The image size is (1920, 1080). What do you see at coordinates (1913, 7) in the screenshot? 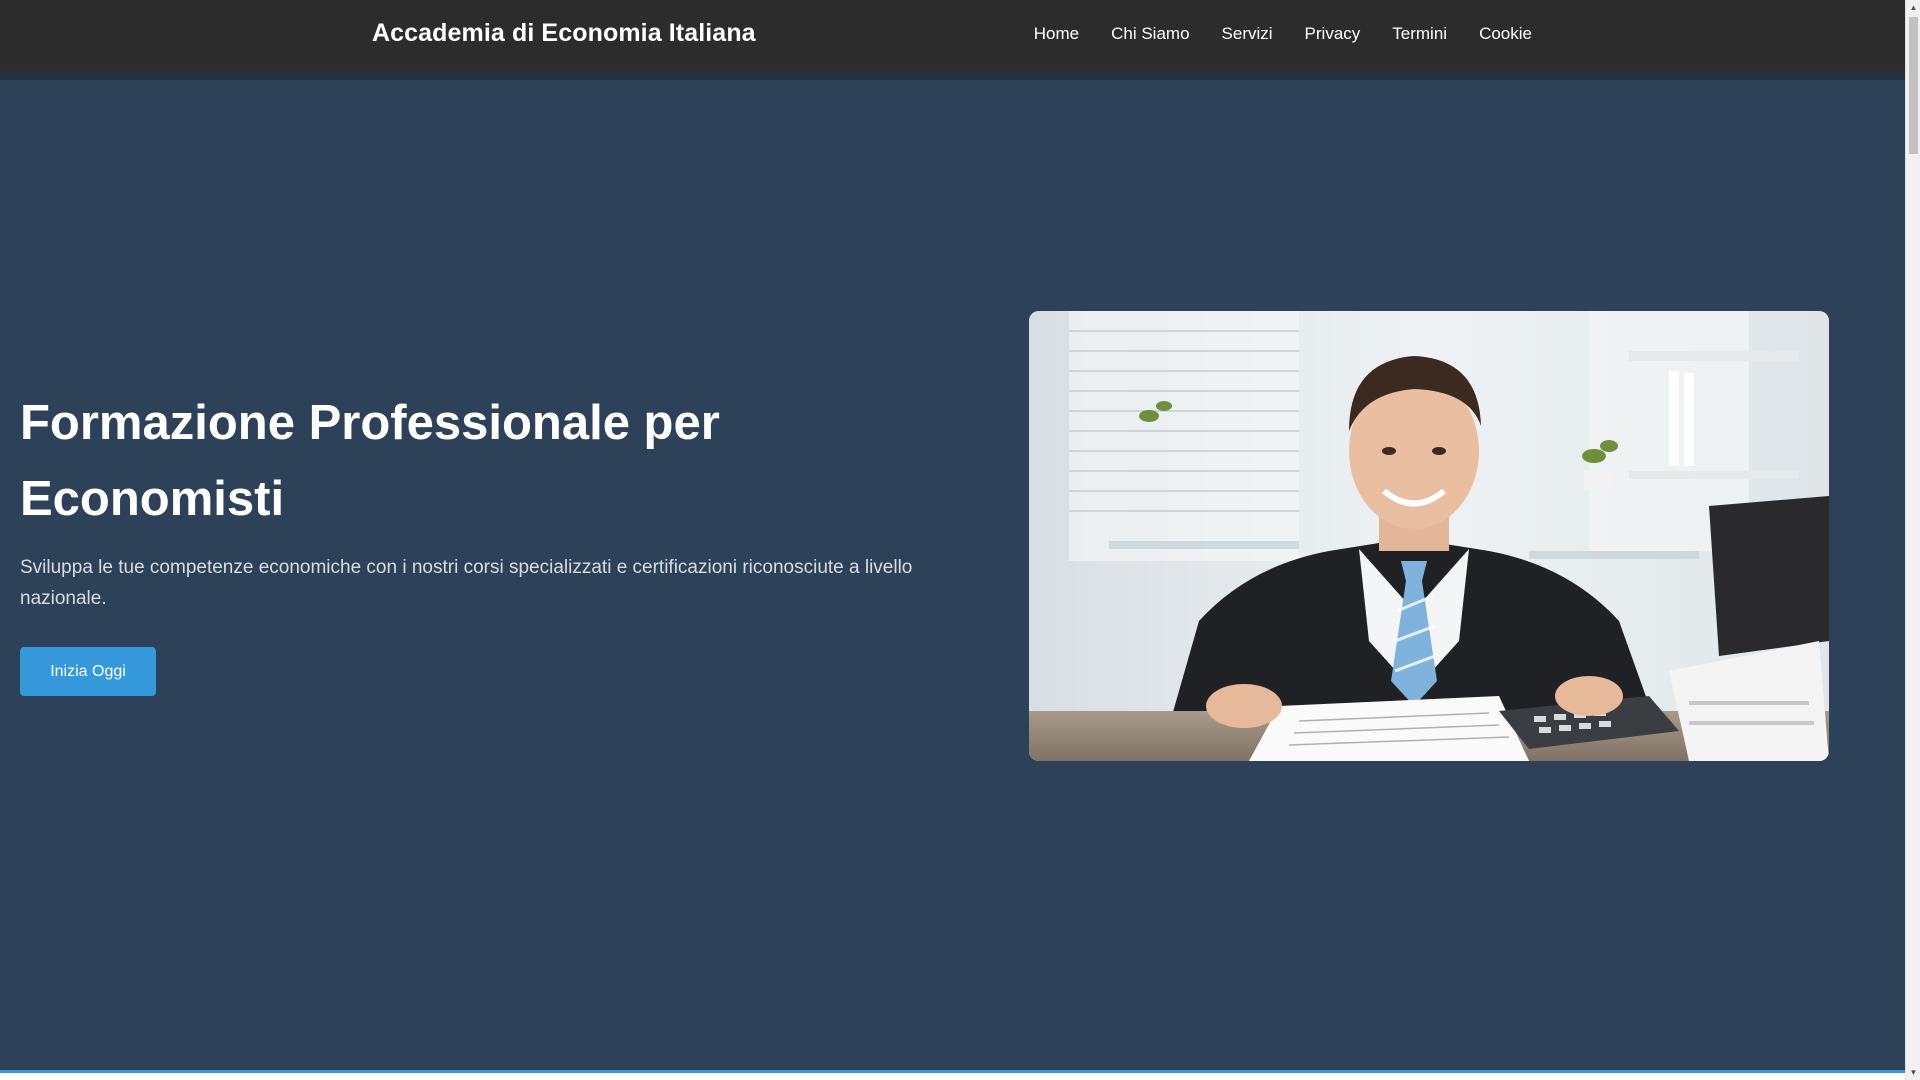
I see `chevron-up-icon: ▲` at bounding box center [1913, 7].